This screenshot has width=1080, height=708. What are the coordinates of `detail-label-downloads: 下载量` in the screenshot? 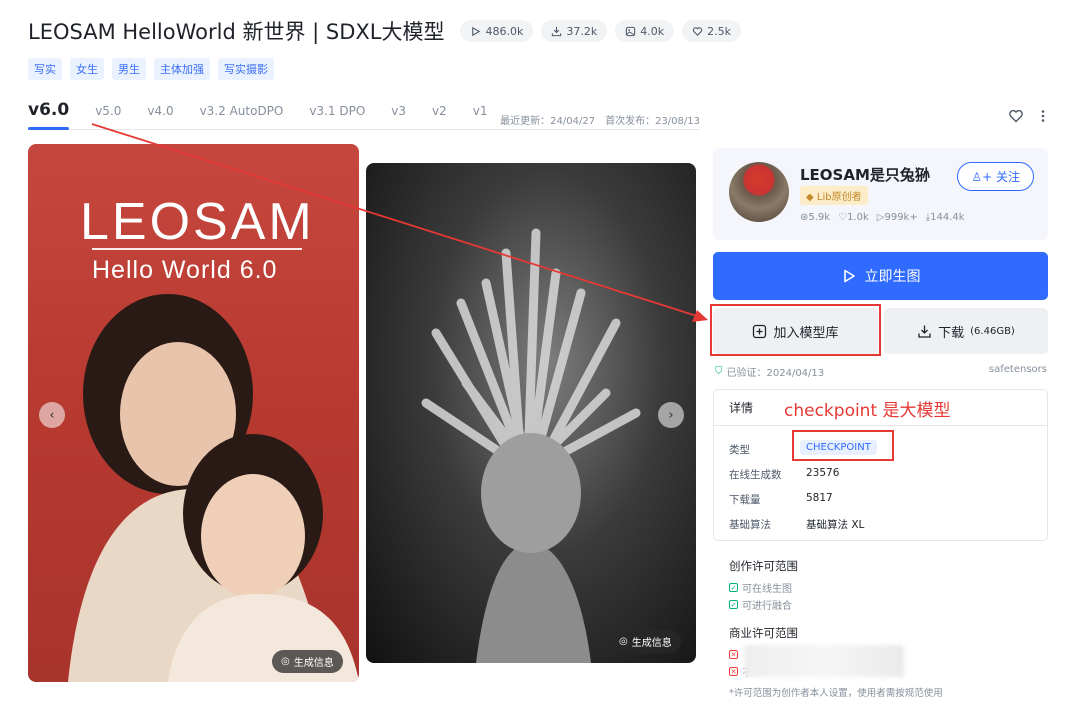 It's located at (745, 500).